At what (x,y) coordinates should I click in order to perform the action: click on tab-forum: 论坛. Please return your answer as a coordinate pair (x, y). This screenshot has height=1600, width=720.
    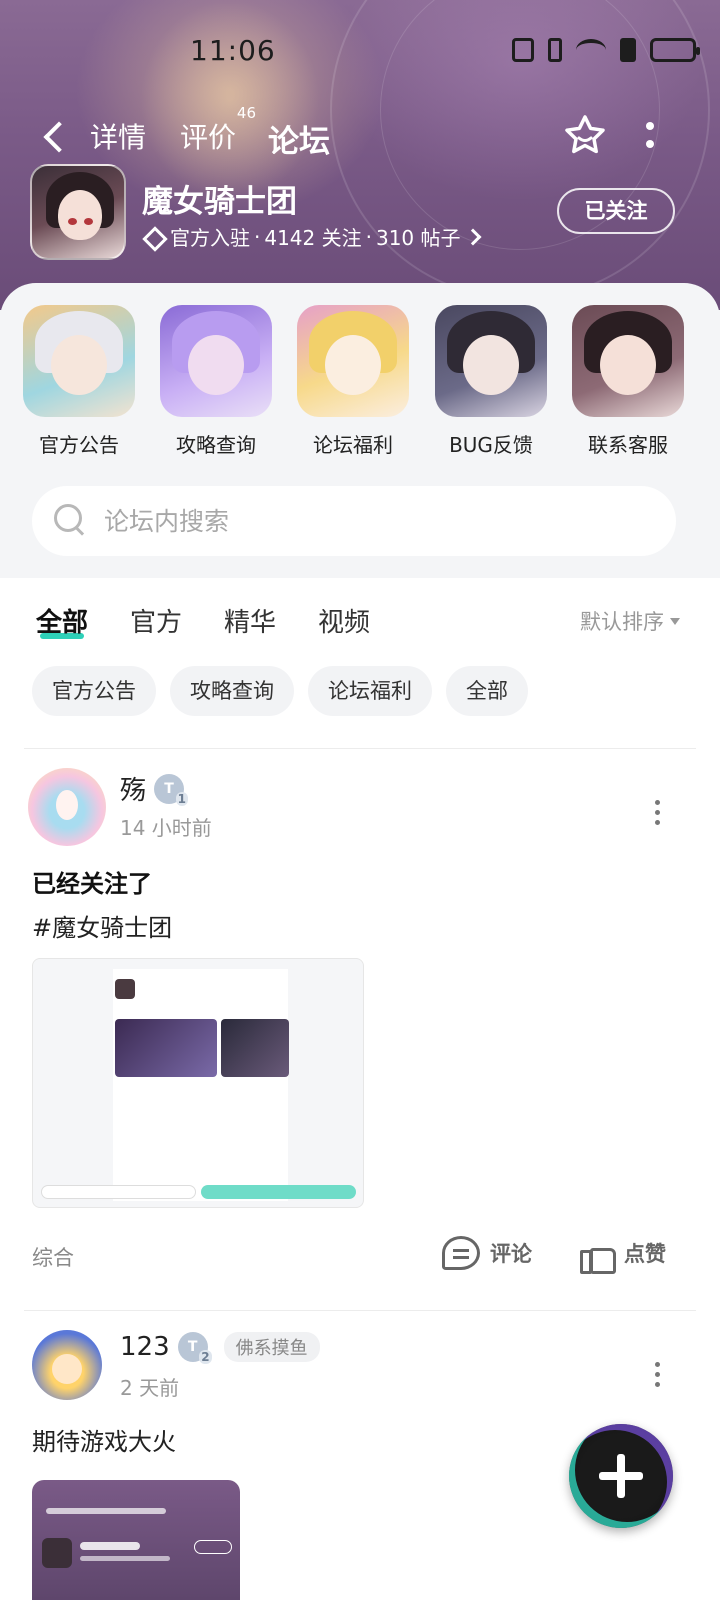
    Looking at the image, I should click on (299, 138).